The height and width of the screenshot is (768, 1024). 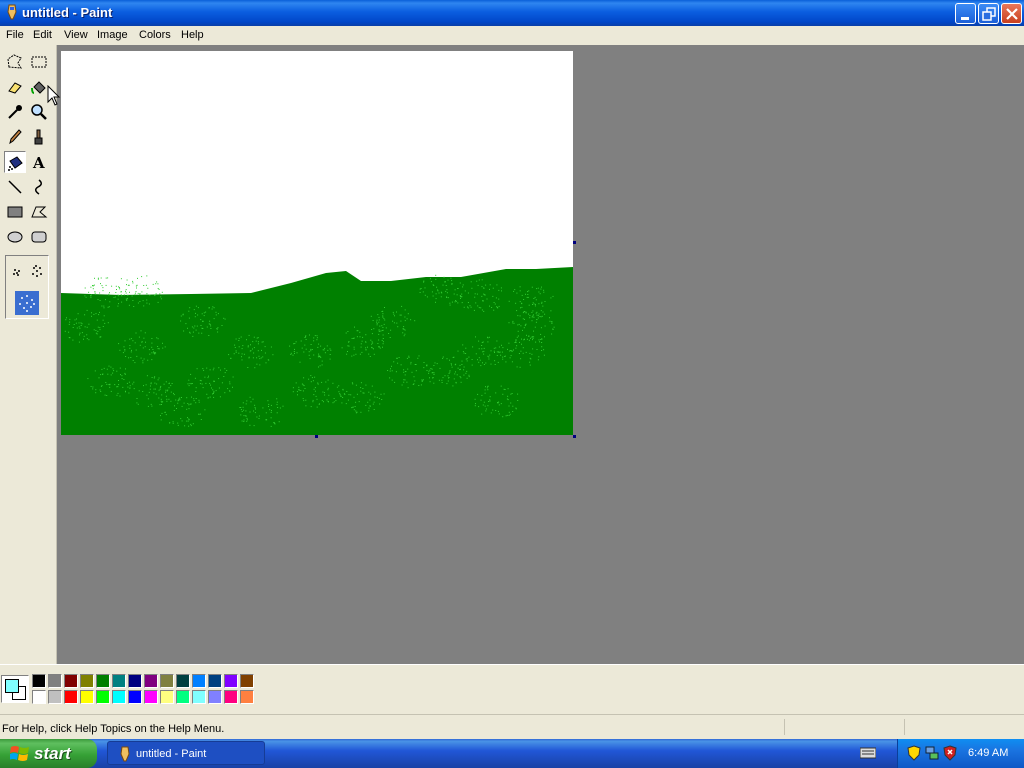 I want to click on keyboard-icon, so click(x=868, y=753).